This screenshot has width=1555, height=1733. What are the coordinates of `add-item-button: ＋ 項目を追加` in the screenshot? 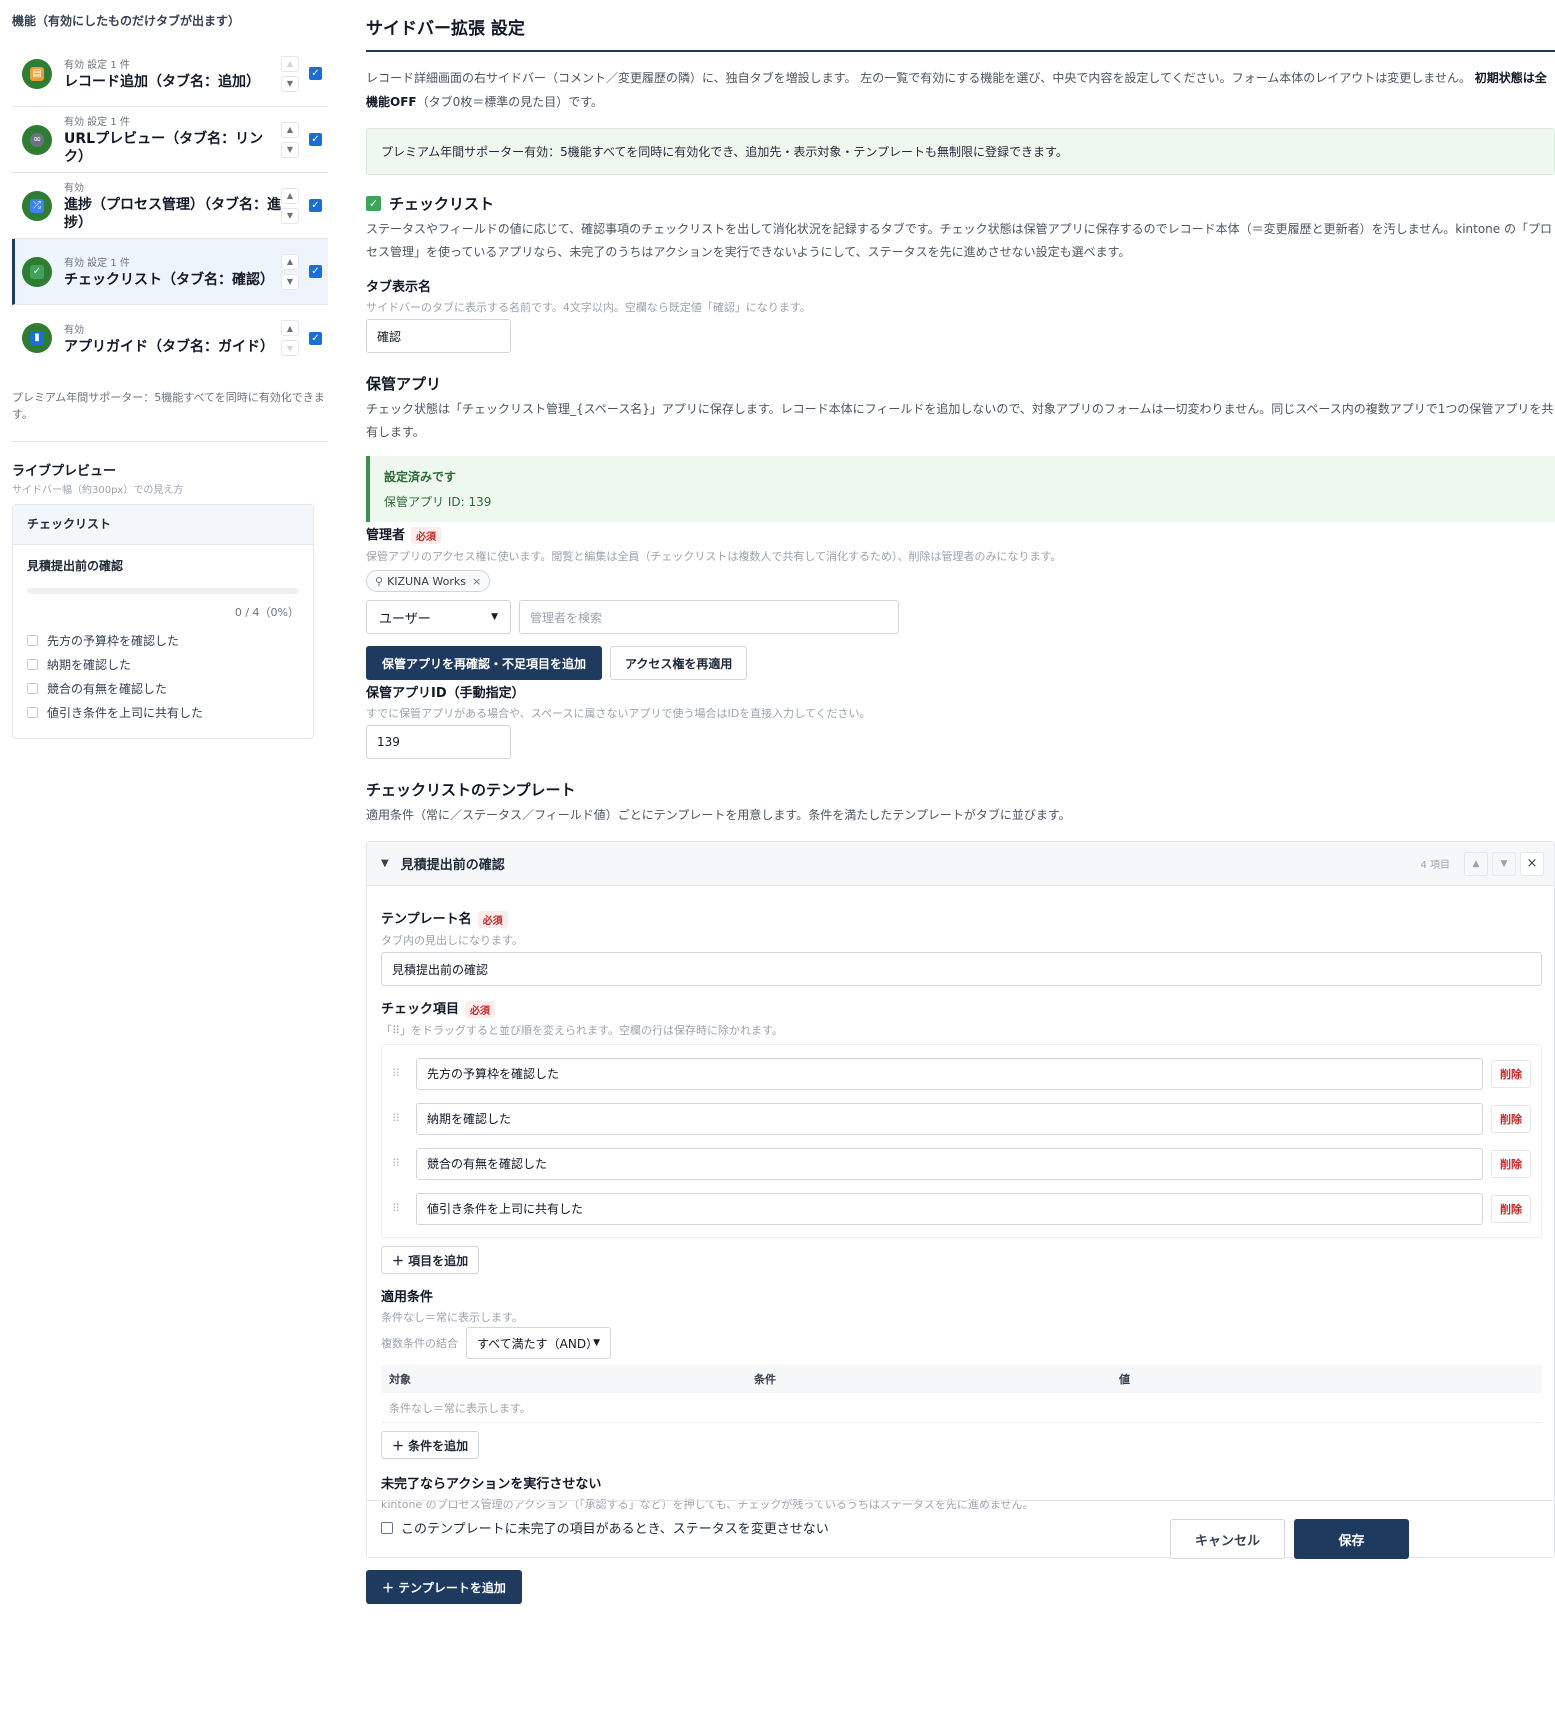 It's located at (430, 1260).